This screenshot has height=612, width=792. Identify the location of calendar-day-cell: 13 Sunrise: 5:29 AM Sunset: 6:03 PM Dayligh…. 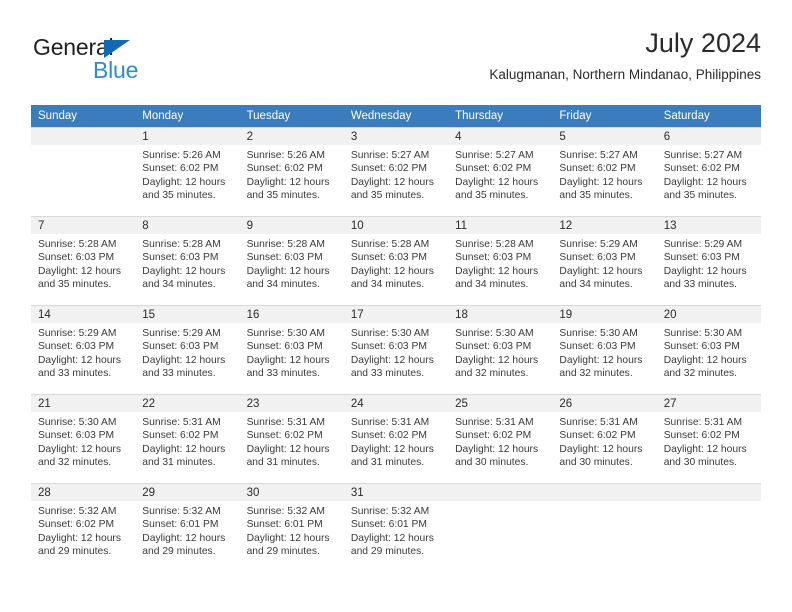
(708, 260).